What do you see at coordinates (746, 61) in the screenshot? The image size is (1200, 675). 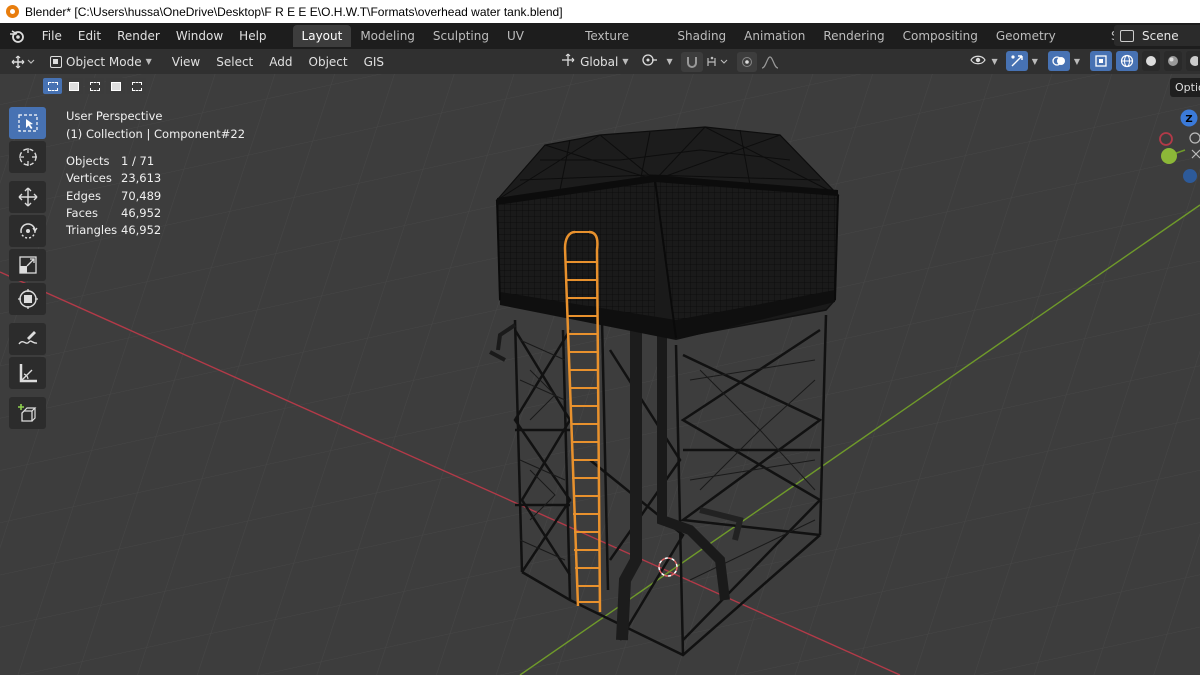 I see `proportional-edit-icon` at bounding box center [746, 61].